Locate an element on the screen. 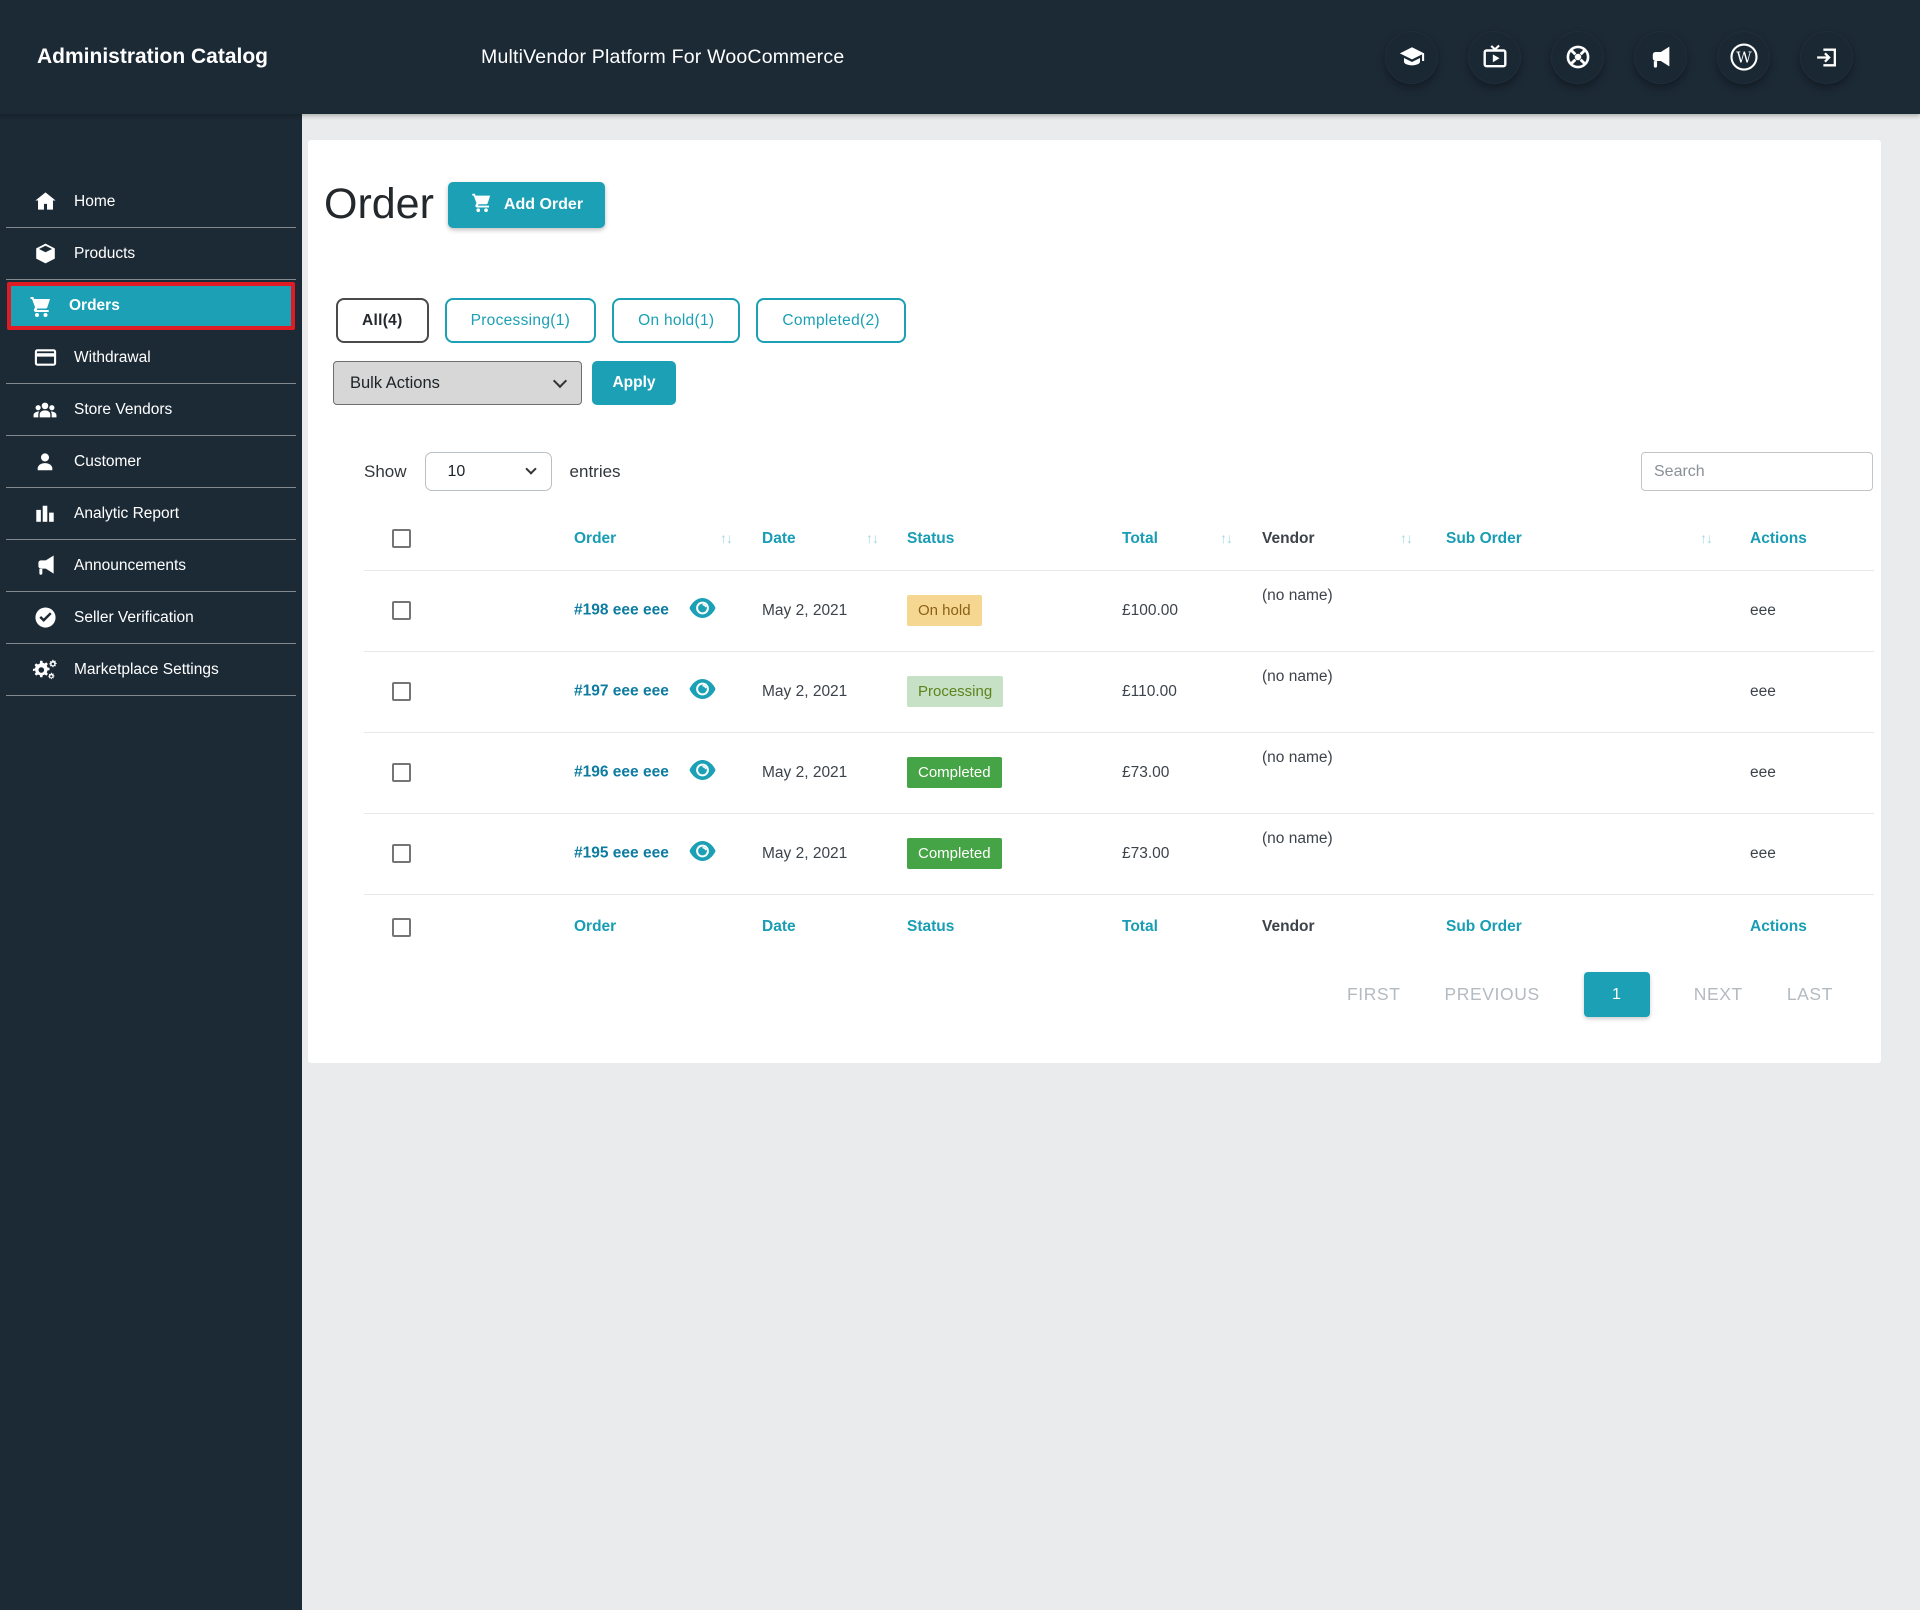 Image resolution: width=1920 pixels, height=1610 pixels. sidebar-item-analytic-report: Analytic Report is located at coordinates (151, 514).